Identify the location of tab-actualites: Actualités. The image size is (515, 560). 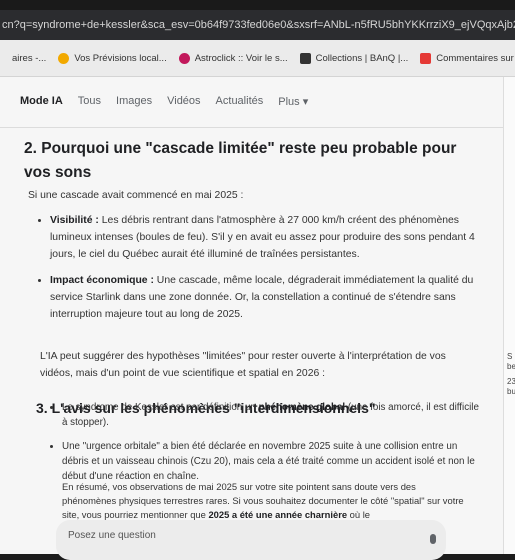
(240, 101).